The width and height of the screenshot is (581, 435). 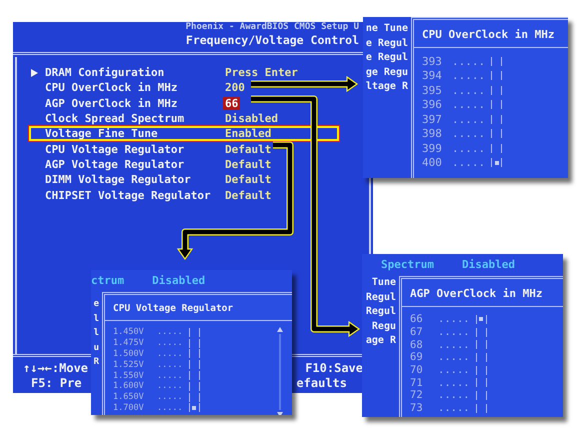 I want to click on background-text: ne Tune, so click(x=387, y=29).